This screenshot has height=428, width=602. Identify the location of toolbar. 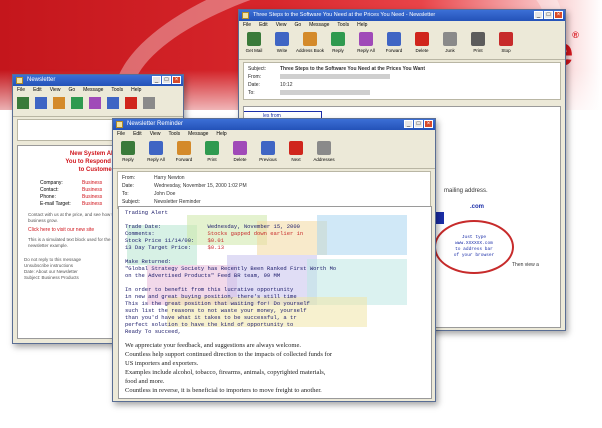
(98, 106).